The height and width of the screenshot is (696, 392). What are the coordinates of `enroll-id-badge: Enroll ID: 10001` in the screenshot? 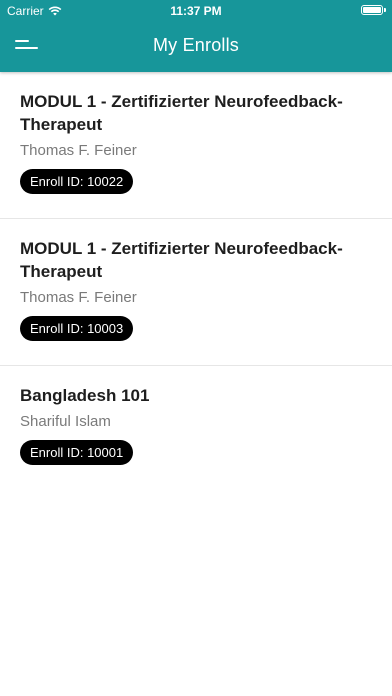 It's located at (77, 452).